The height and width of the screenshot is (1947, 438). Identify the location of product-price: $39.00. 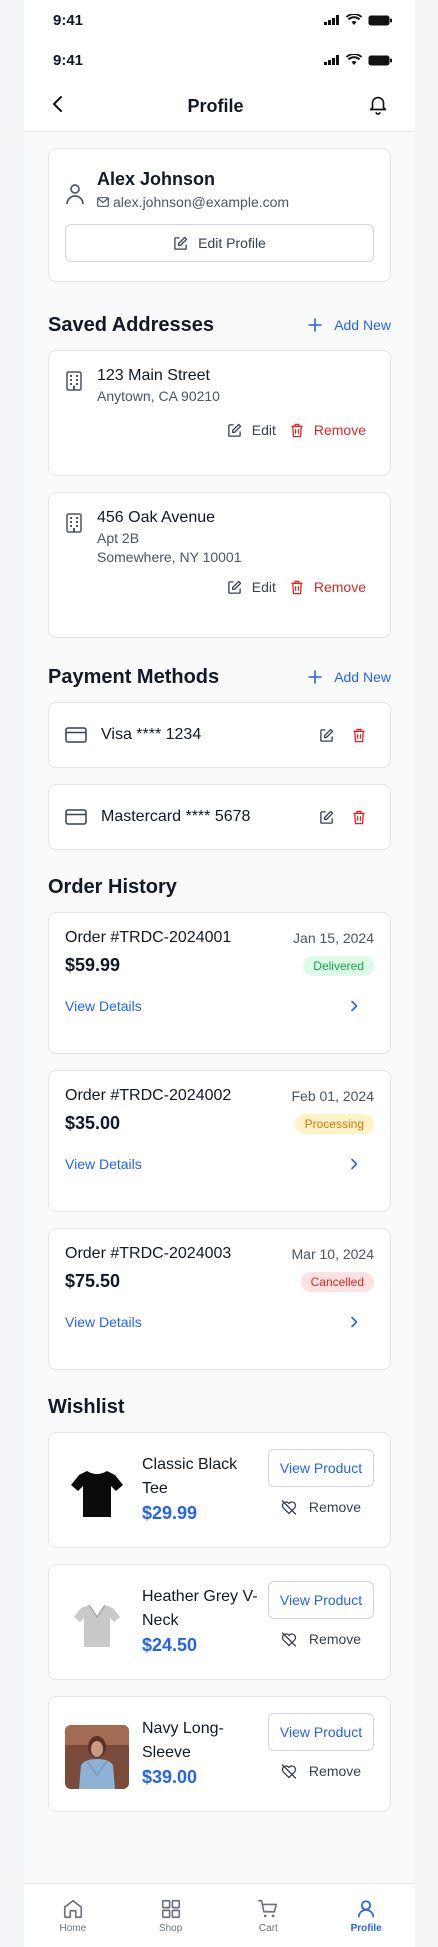
(170, 1777).